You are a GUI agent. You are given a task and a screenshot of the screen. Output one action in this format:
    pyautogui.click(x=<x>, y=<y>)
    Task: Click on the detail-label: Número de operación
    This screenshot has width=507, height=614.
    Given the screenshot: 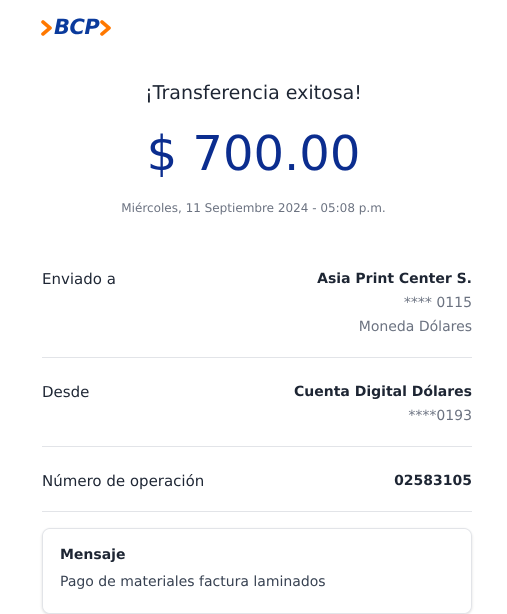 What is the action you would take?
    pyautogui.click(x=123, y=481)
    